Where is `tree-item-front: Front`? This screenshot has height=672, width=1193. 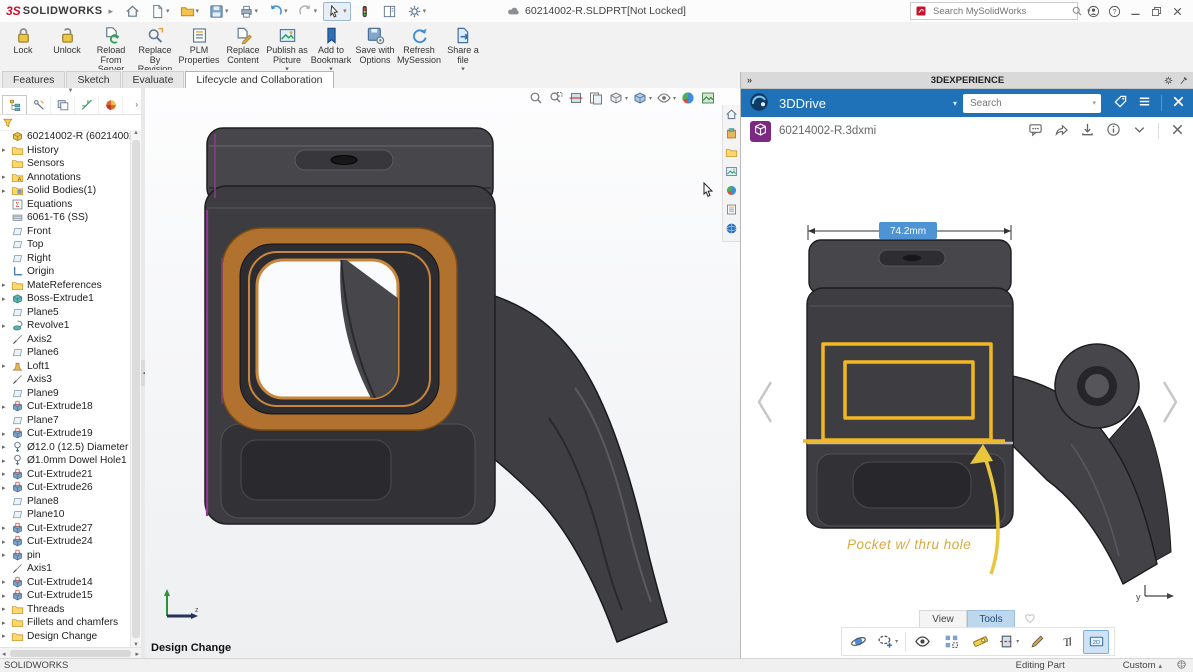
tree-item-front: Front is located at coordinates (65, 232).